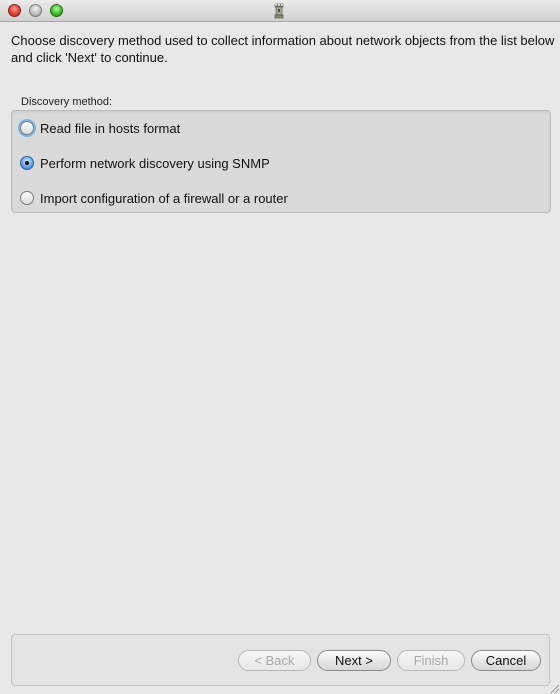 The width and height of the screenshot is (560, 694). What do you see at coordinates (35, 10) in the screenshot?
I see `minimize-window-button` at bounding box center [35, 10].